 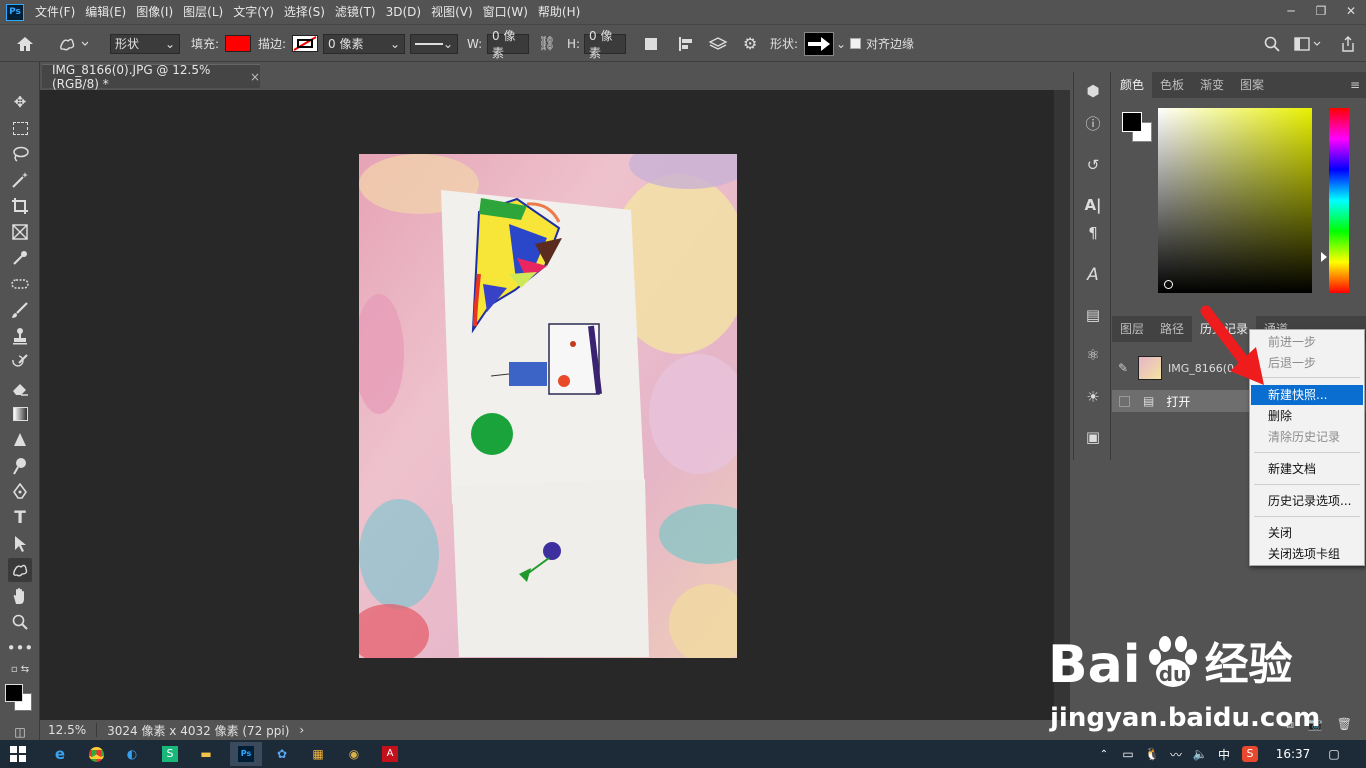 I want to click on menu-type: 文字(Y), so click(x=253, y=12).